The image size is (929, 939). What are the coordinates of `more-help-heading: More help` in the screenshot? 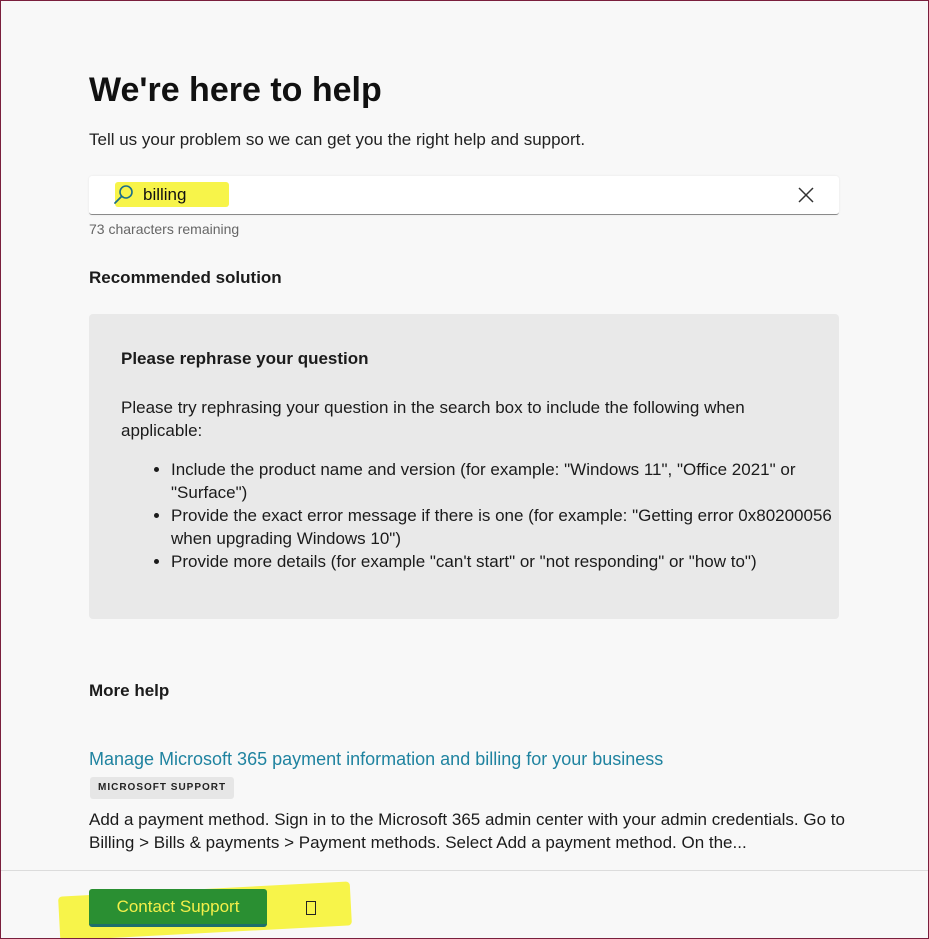 It's located at (129, 690).